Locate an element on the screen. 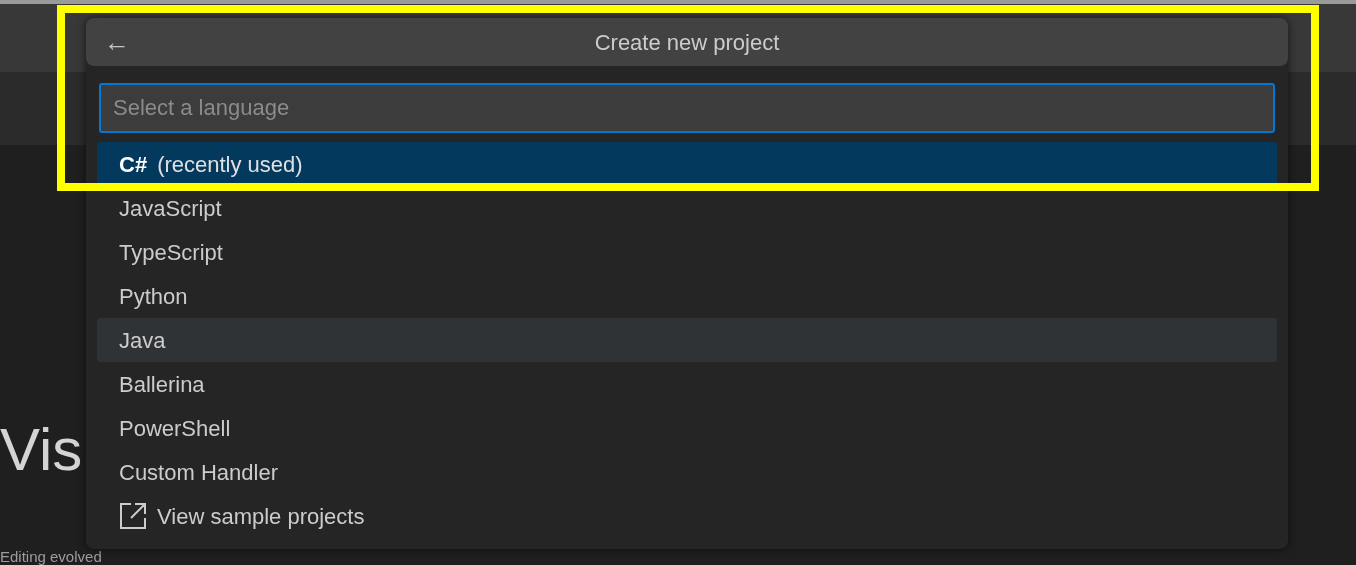  language-search-field: Select a language is located at coordinates (687, 108).